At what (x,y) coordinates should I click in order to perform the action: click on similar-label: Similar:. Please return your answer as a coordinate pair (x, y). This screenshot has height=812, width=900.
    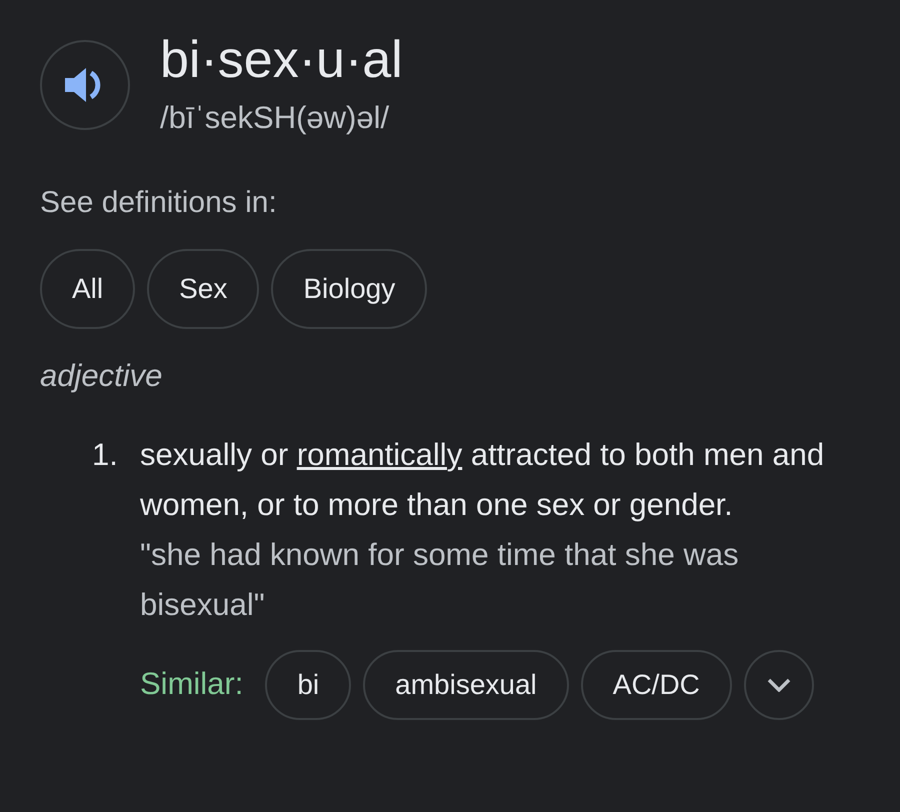
    Looking at the image, I should click on (192, 684).